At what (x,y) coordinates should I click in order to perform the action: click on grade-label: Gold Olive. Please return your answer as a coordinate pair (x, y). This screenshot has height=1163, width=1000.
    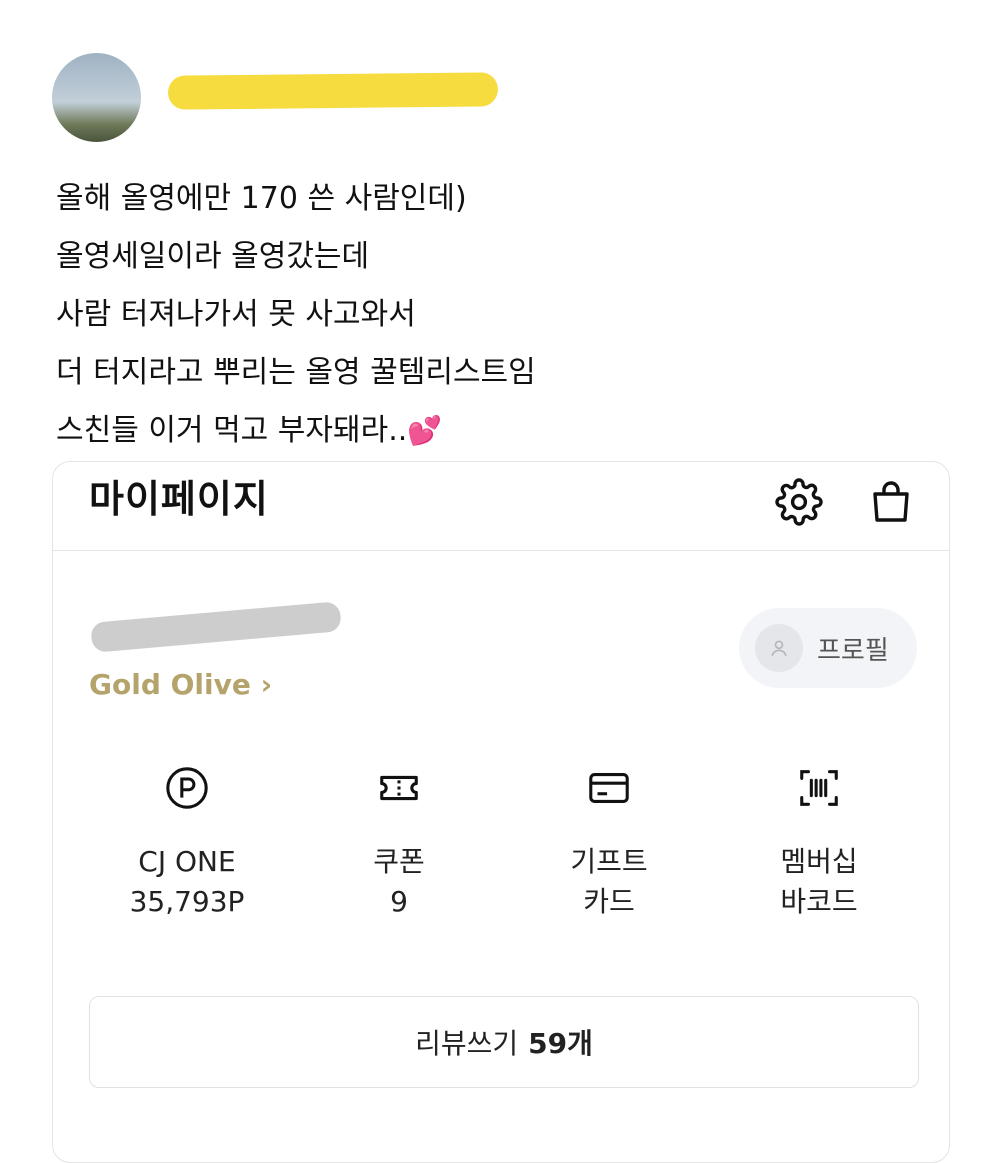
    Looking at the image, I should click on (170, 684).